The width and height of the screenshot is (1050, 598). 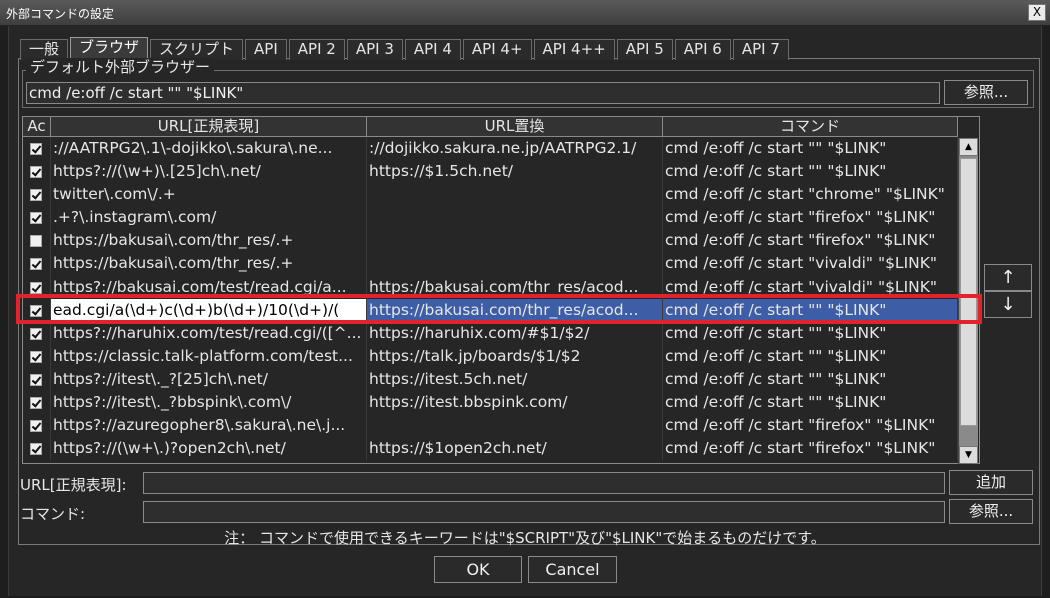 I want to click on tab-api-5: API 5, so click(x=644, y=49).